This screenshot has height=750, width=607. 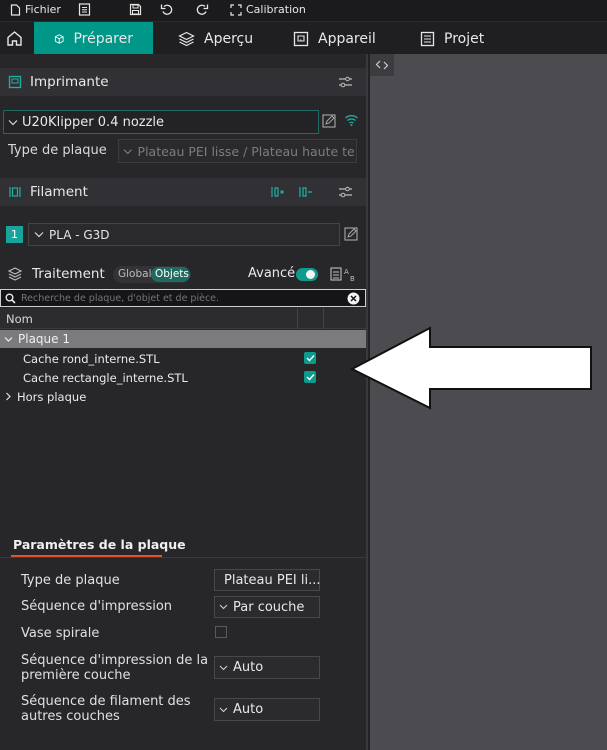 I want to click on tab-plate-params: Paramètres de la plaque, so click(x=99, y=544).